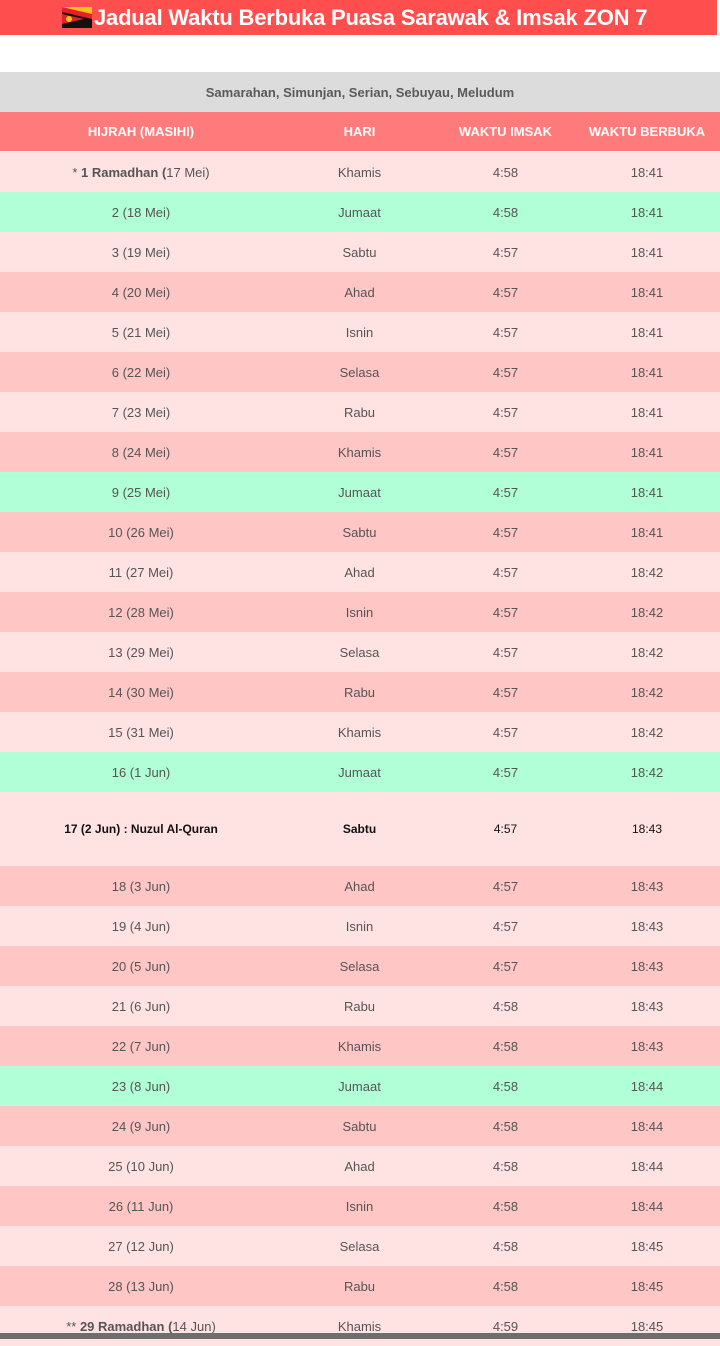 Image resolution: width=720 pixels, height=1346 pixels. Describe the element at coordinates (360, 572) in the screenshot. I see `table-row: 11 (27 Mei) Ahad 4:57 18:42` at that location.